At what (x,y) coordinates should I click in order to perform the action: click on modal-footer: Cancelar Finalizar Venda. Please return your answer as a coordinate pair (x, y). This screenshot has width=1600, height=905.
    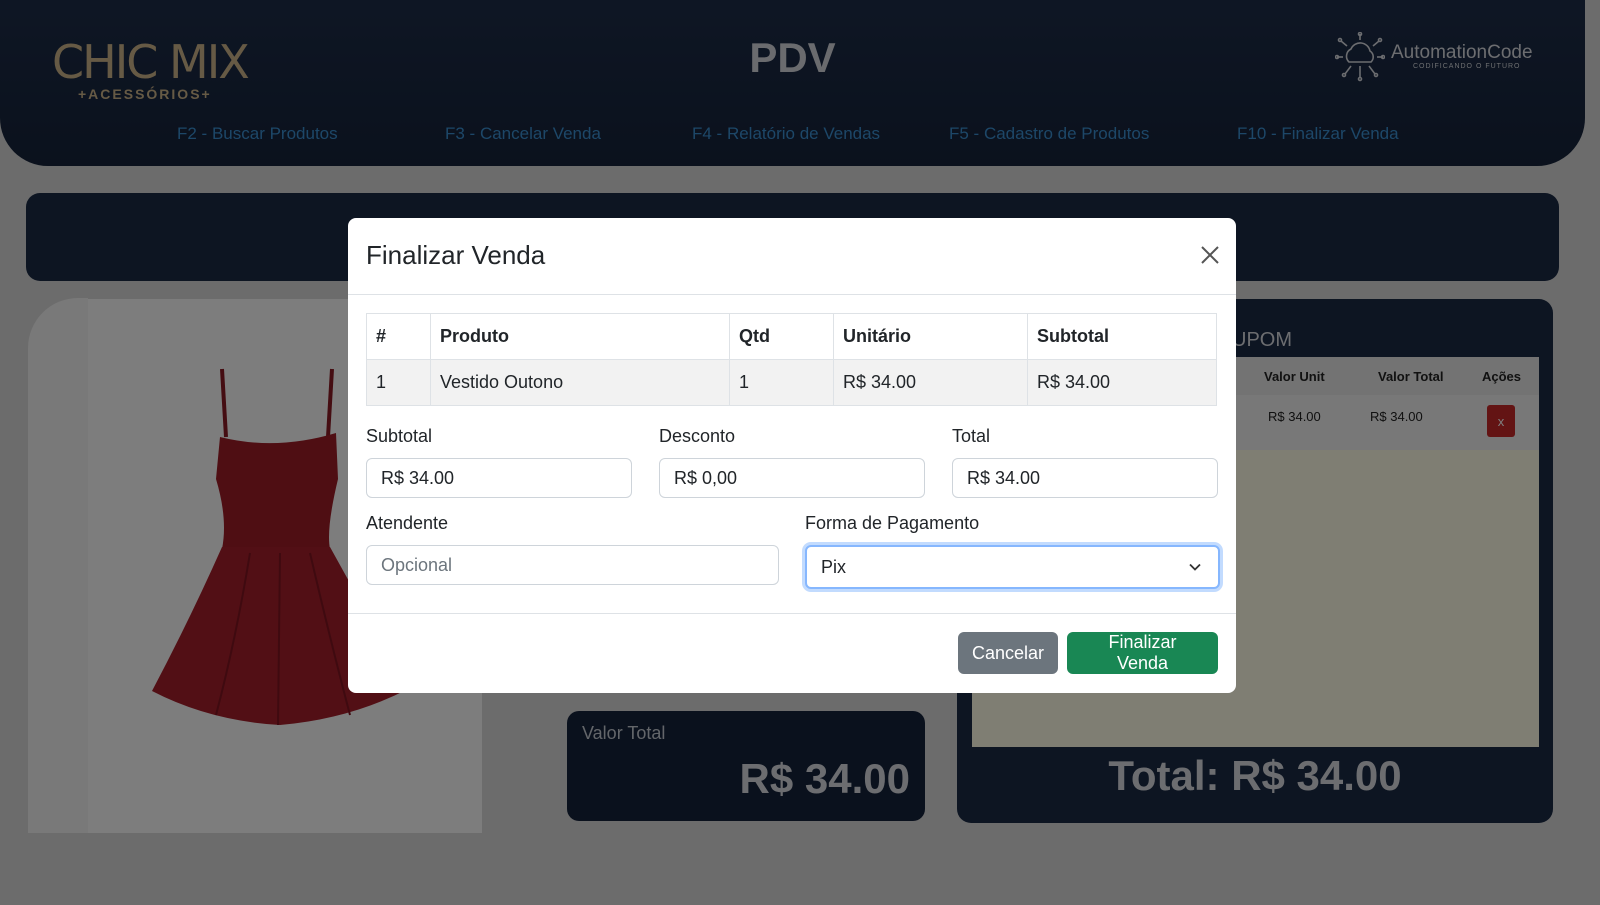
    Looking at the image, I should click on (792, 653).